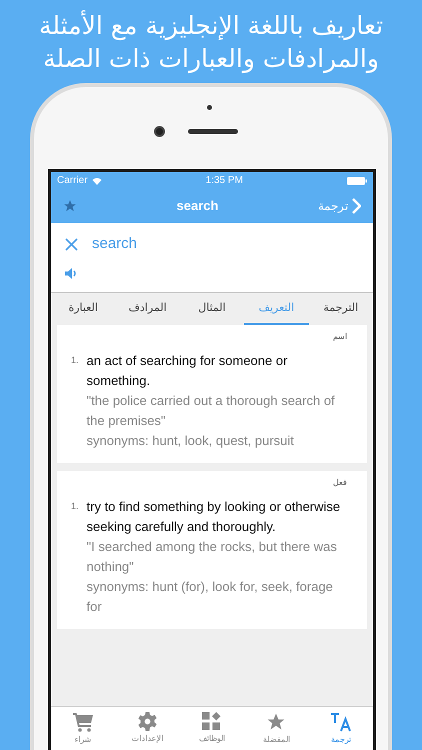 This screenshot has height=750, width=422. Describe the element at coordinates (356, 206) in the screenshot. I see `chevron-icon` at that location.